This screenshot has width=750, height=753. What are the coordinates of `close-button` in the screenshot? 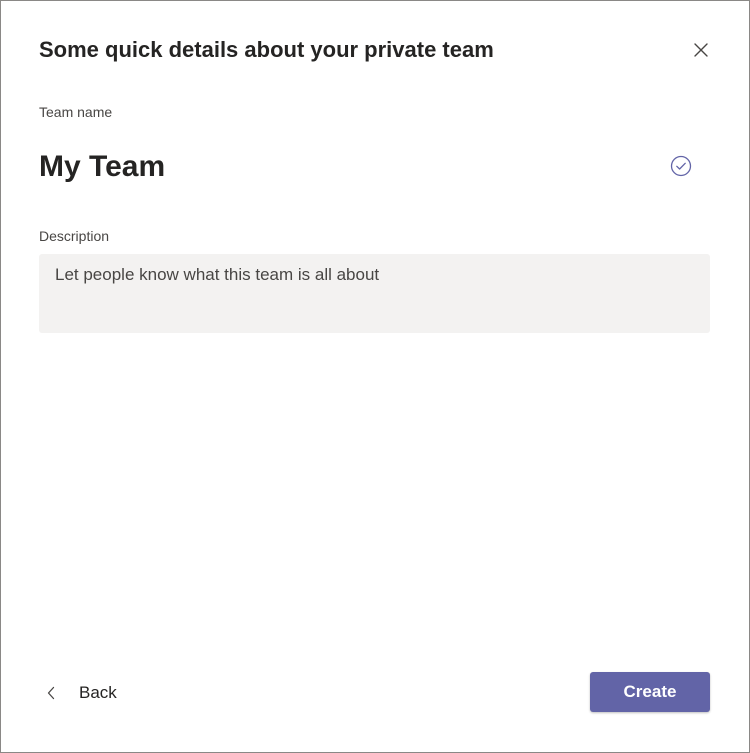 It's located at (701, 50).